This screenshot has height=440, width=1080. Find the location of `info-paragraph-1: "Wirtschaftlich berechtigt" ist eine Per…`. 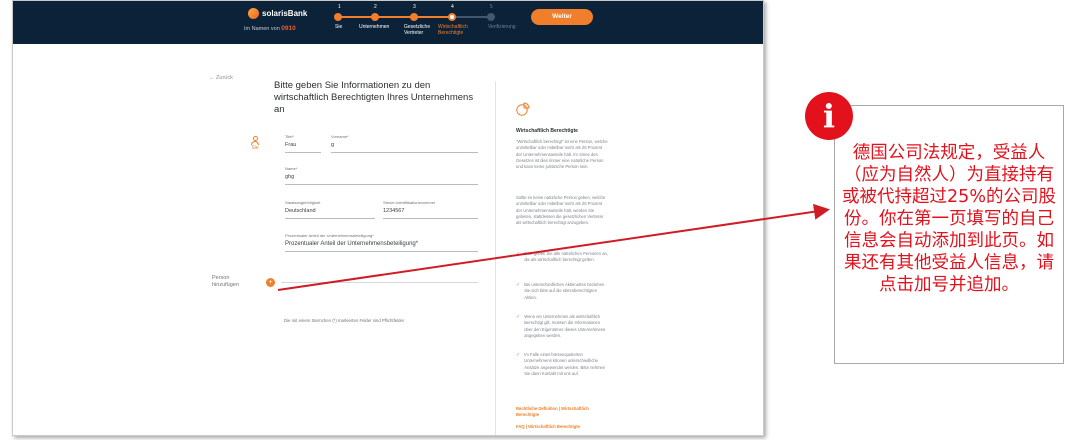

info-paragraph-1: "Wirtschaftlich berechtigt" ist eine Per… is located at coordinates (562, 154).